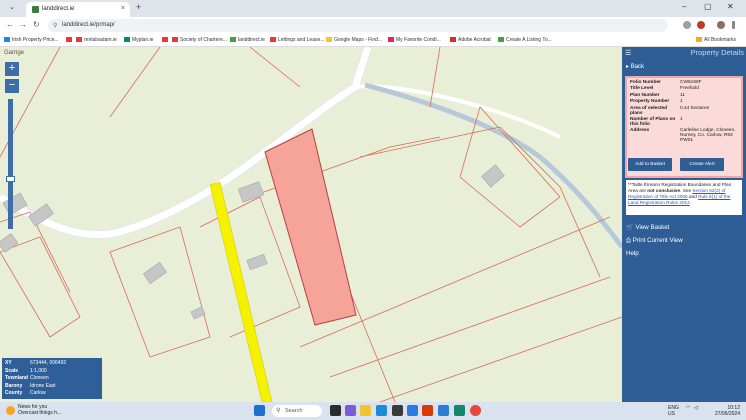 This screenshot has width=746, height=420. What do you see at coordinates (397, 410) in the screenshot?
I see `store-icon` at bounding box center [397, 410].